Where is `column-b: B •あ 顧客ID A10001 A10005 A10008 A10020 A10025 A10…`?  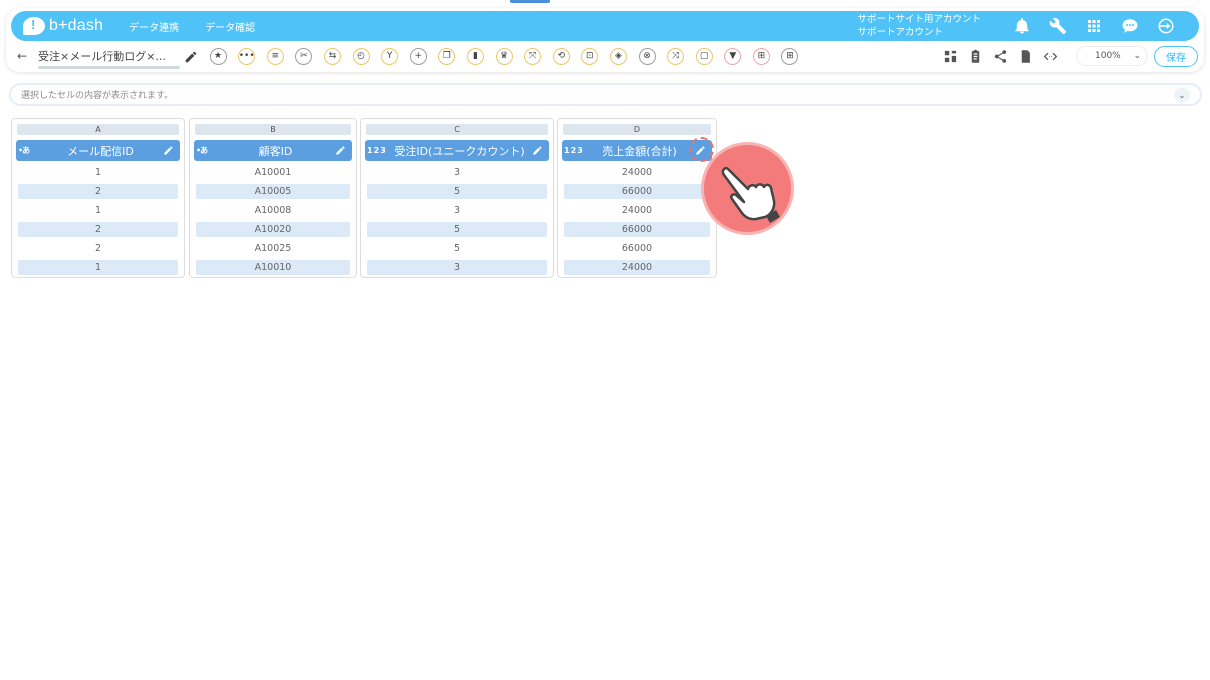
column-b: B •あ 顧客ID A10001 A10005 A10008 A10020 A10025 A10… is located at coordinates (273, 198).